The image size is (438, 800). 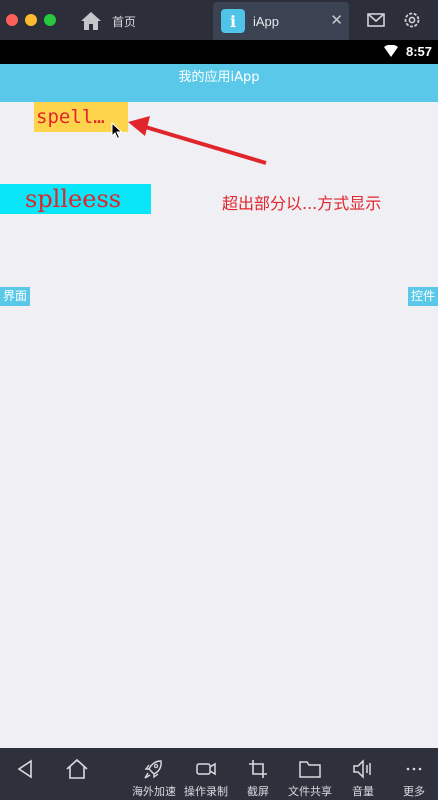 I want to click on toolbar-label: 音量, so click(x=363, y=791).